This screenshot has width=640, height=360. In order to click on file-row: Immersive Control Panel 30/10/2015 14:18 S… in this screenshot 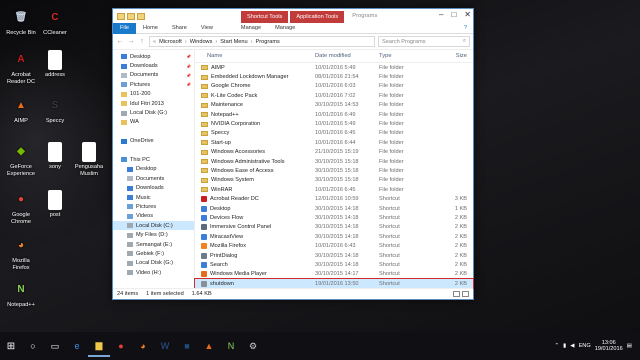, I will do `click(334, 227)`.